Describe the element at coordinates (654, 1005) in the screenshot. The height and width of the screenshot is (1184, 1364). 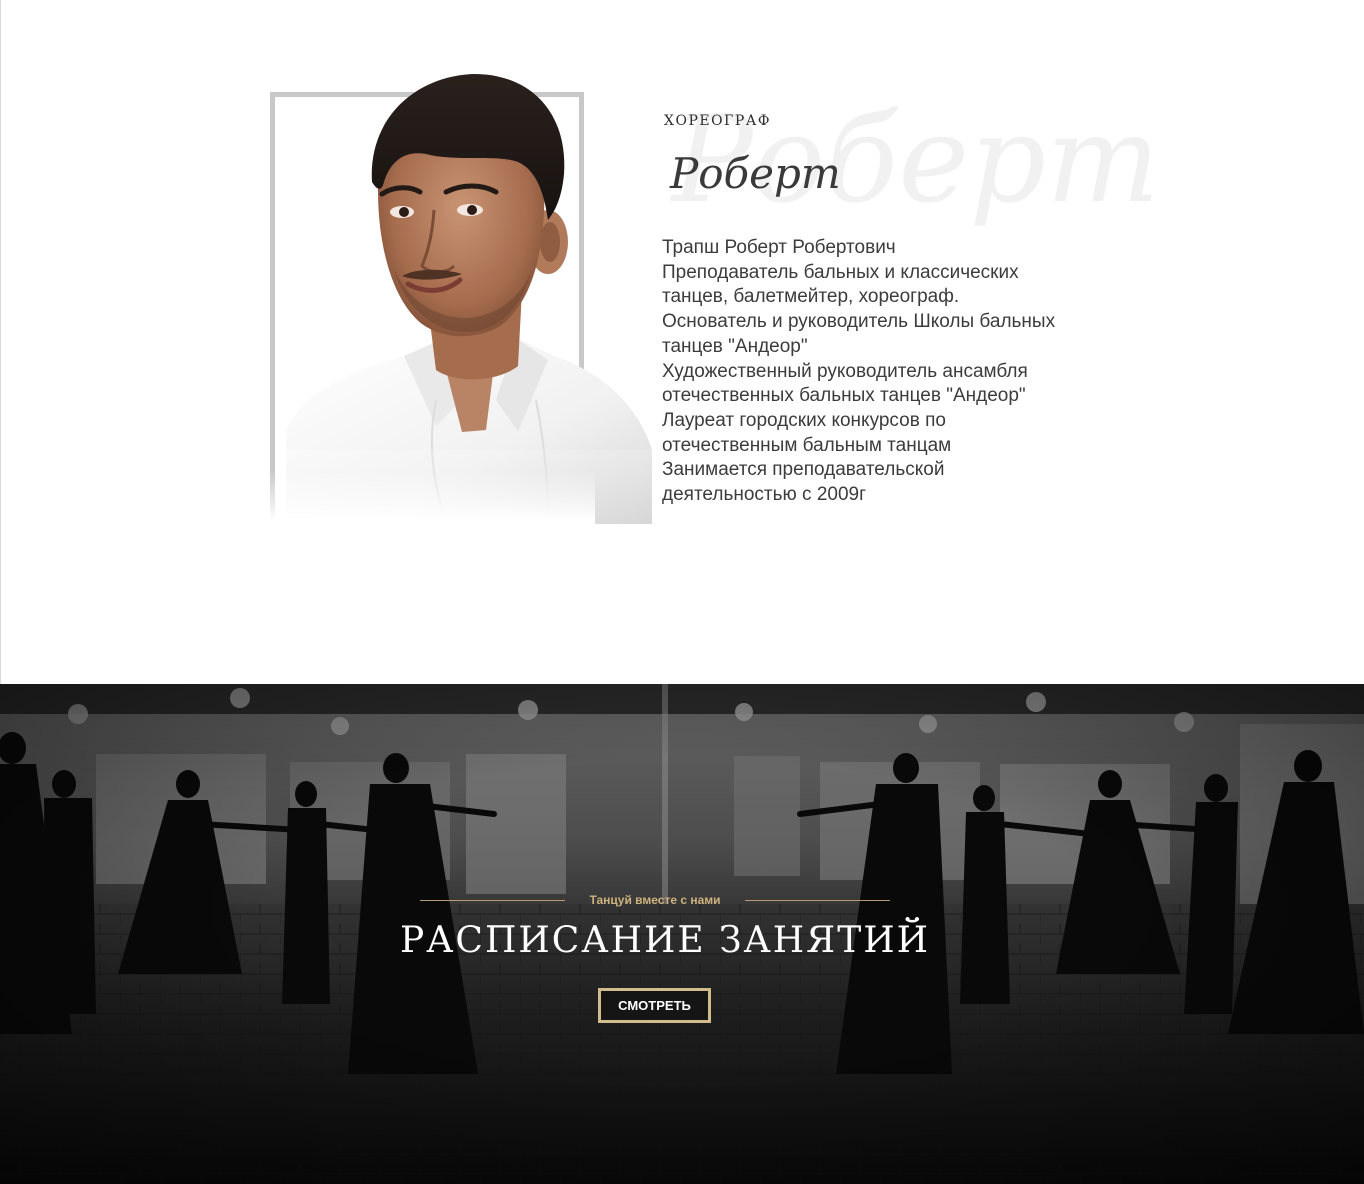
I see `view-schedule-button: СМОТРЕТЬ` at that location.